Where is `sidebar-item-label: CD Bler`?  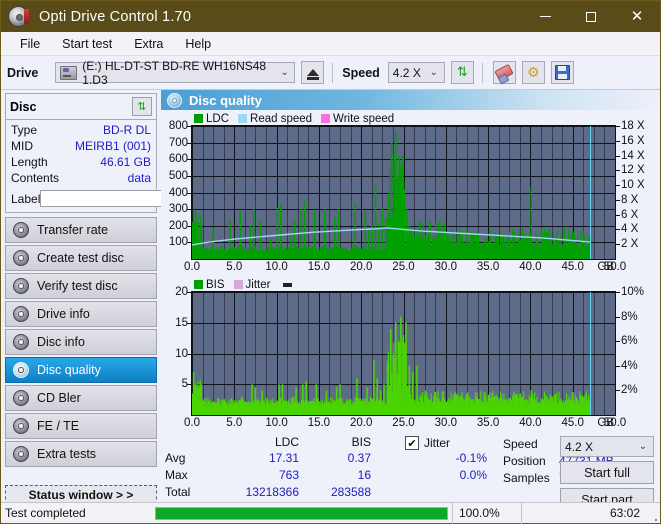
sidebar-item-label: CD Bler is located at coordinates (59, 398).